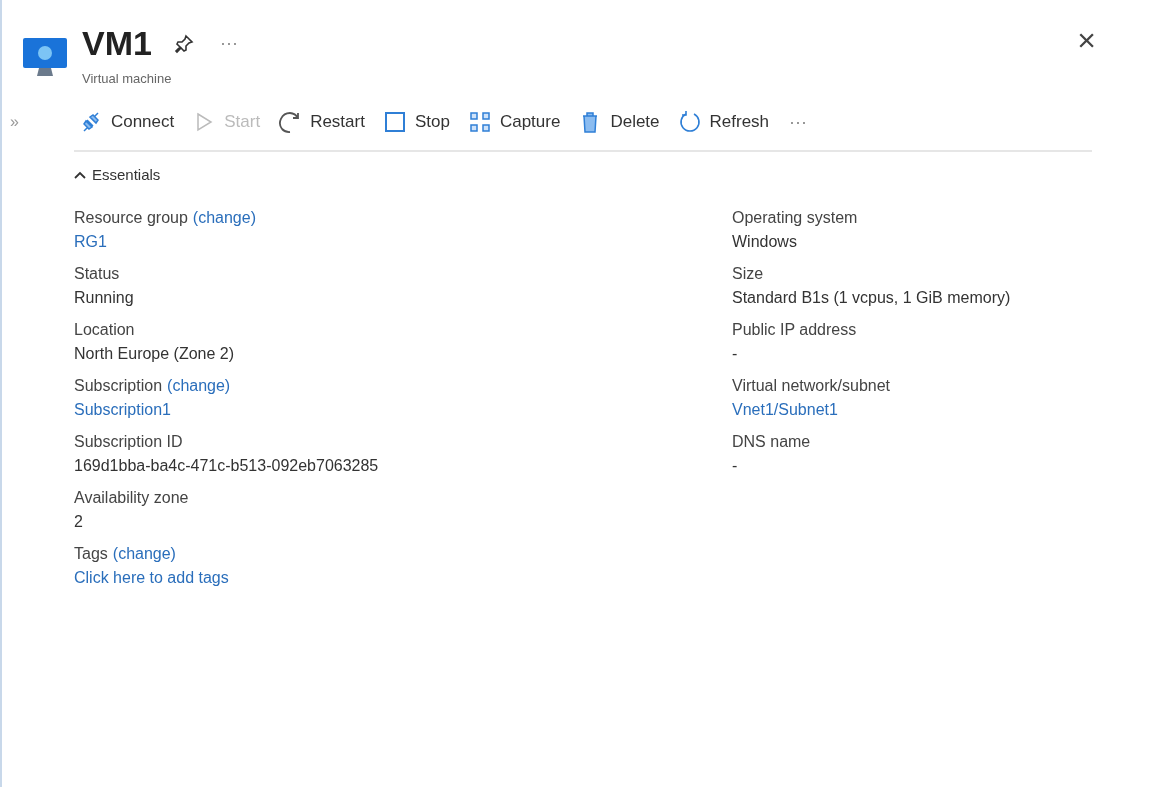  What do you see at coordinates (78, 522) in the screenshot?
I see `field-value: 2` at bounding box center [78, 522].